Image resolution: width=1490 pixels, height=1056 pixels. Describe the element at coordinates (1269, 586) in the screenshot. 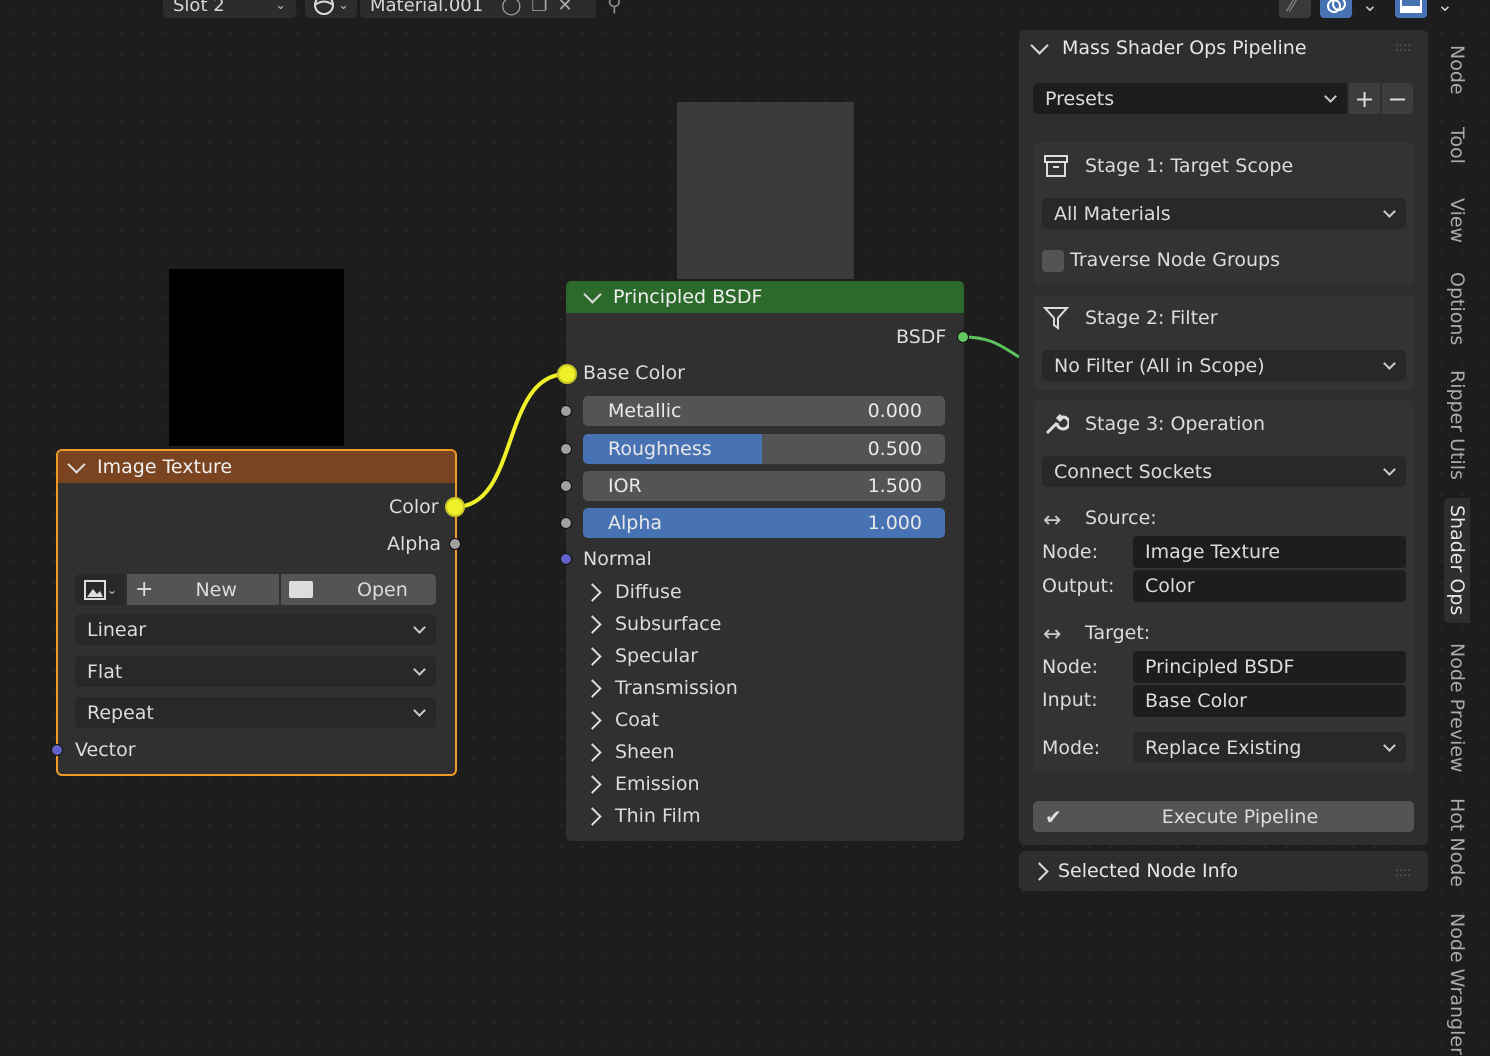

I see `output-field: Color` at that location.